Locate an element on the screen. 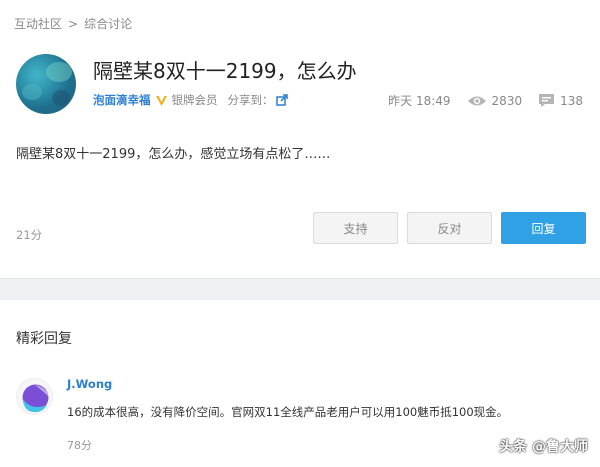 The image size is (600, 467). reply-avatar is located at coordinates (34, 396).